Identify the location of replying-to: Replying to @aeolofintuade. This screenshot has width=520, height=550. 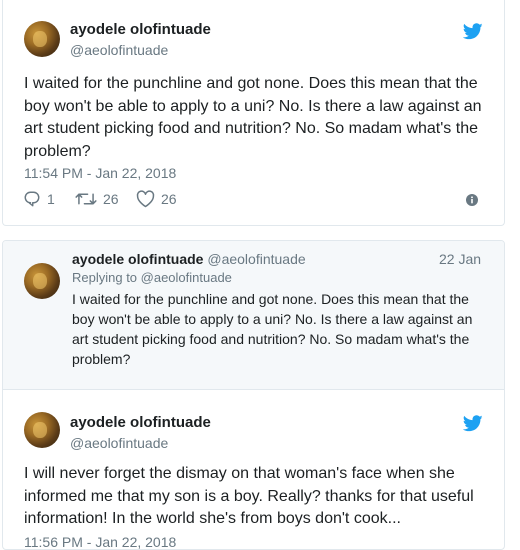
(152, 277).